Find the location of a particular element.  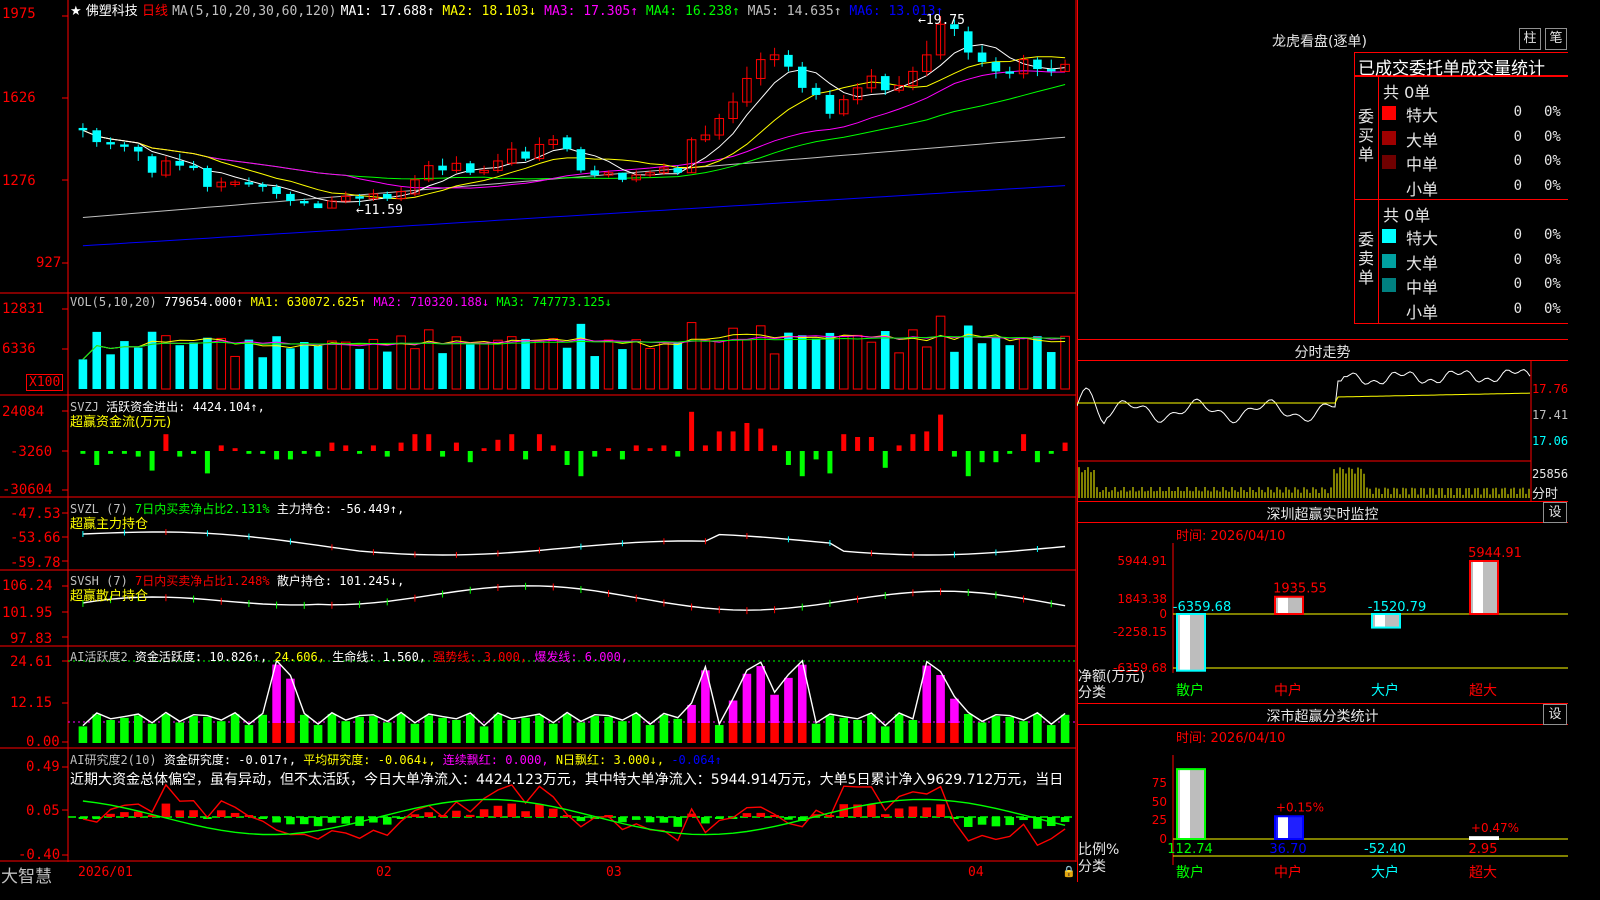

ai1-axis-tick: 0.00 is located at coordinates (43, 742).